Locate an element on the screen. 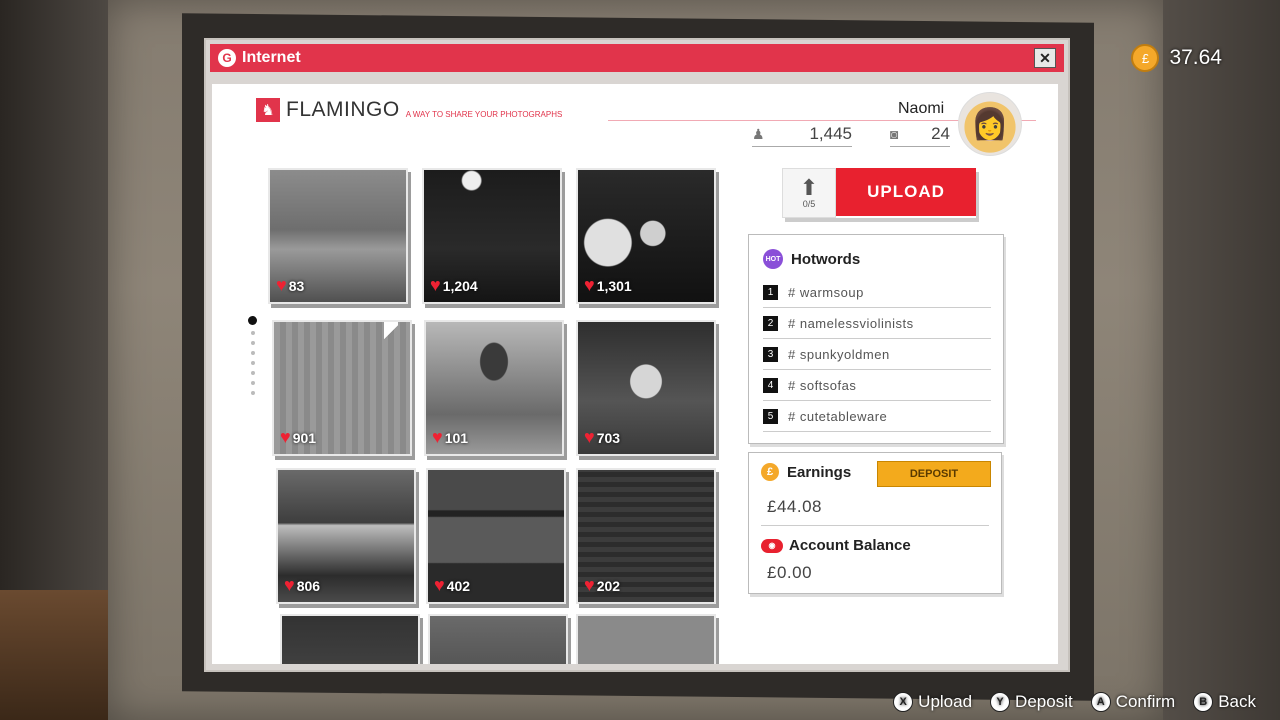 This screenshot has width=1280, height=720. close-button: ✕ is located at coordinates (1045, 58).